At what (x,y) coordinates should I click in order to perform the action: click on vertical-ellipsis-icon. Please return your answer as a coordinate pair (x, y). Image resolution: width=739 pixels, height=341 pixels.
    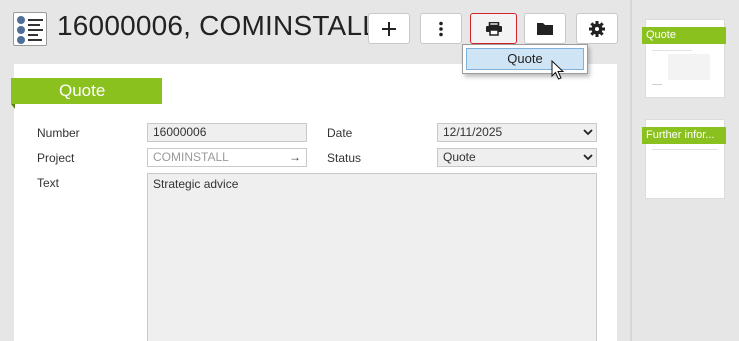
    Looking at the image, I should click on (441, 28).